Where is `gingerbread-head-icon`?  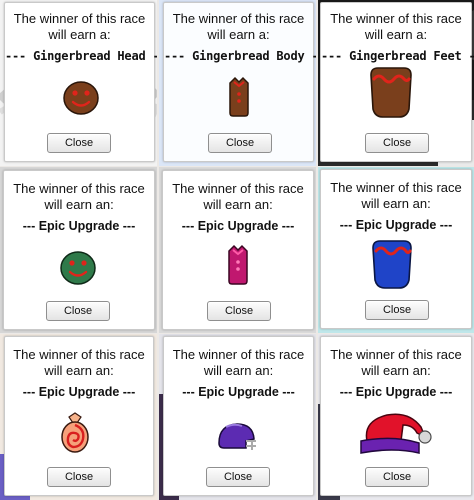
gingerbread-head-icon is located at coordinates (81, 100).